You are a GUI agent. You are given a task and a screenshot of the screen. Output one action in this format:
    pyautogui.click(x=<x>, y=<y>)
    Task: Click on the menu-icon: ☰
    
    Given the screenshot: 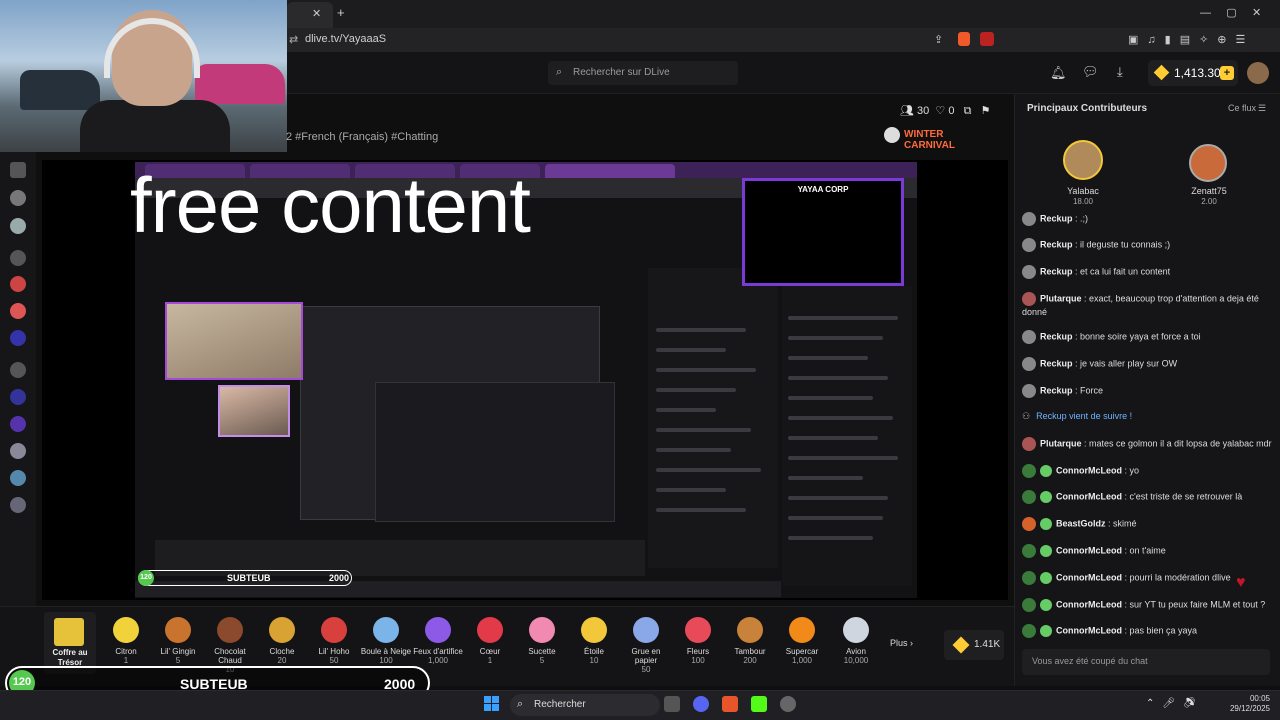 What is the action you would take?
    pyautogui.click(x=1262, y=108)
    